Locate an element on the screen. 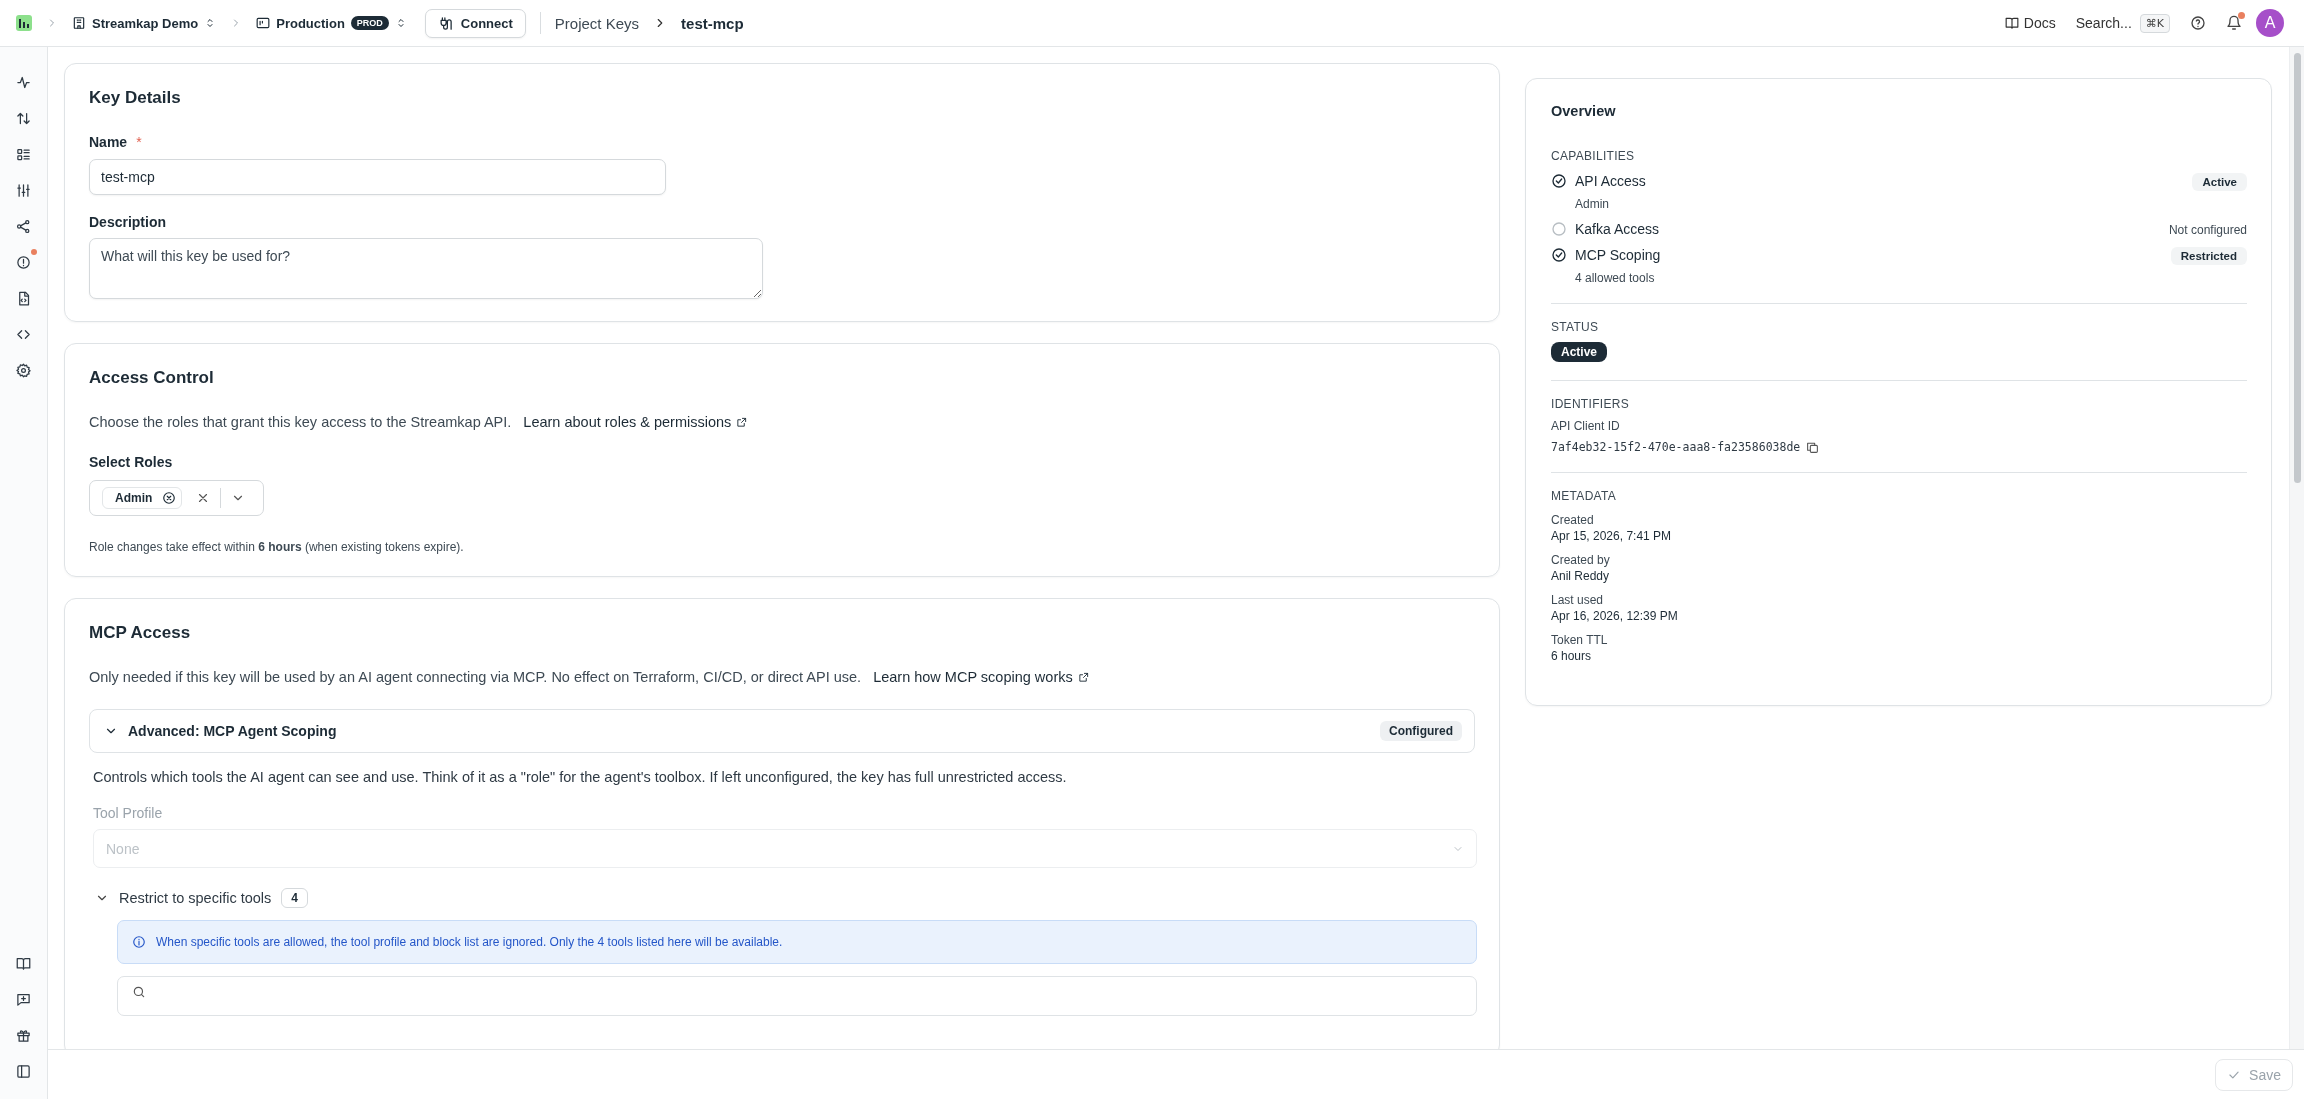 The image size is (2304, 1099). search-icon is located at coordinates (139, 992).